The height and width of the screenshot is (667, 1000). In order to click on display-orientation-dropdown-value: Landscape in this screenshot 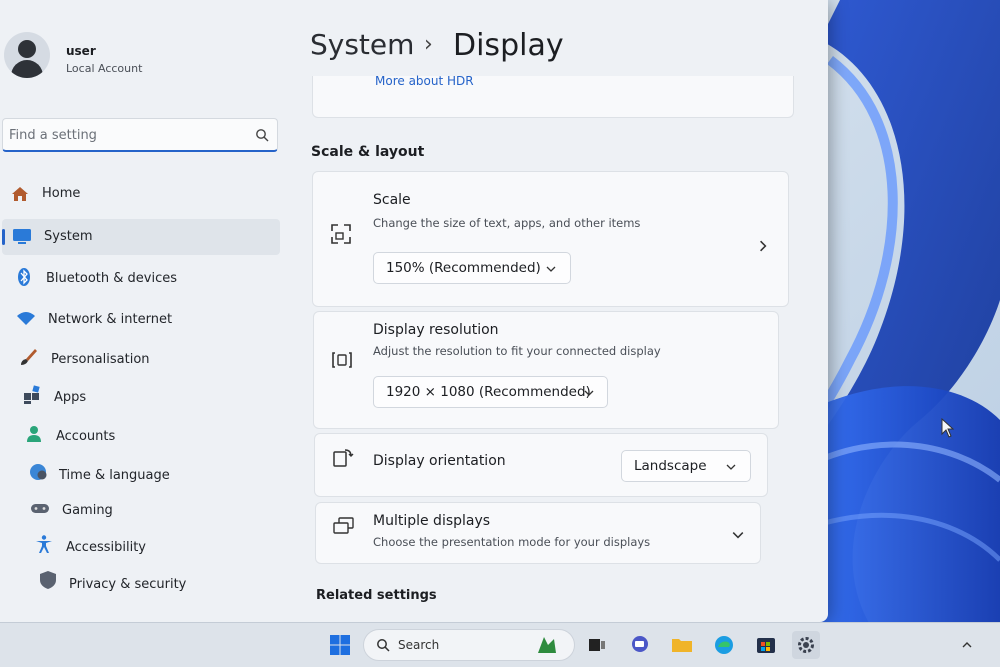, I will do `click(670, 466)`.